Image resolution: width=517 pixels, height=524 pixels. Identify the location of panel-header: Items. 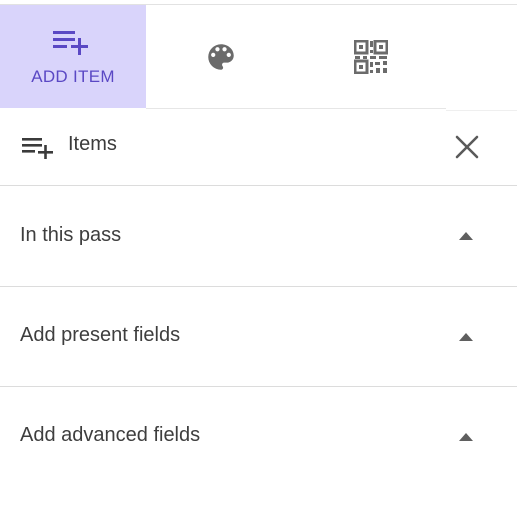
(258, 148).